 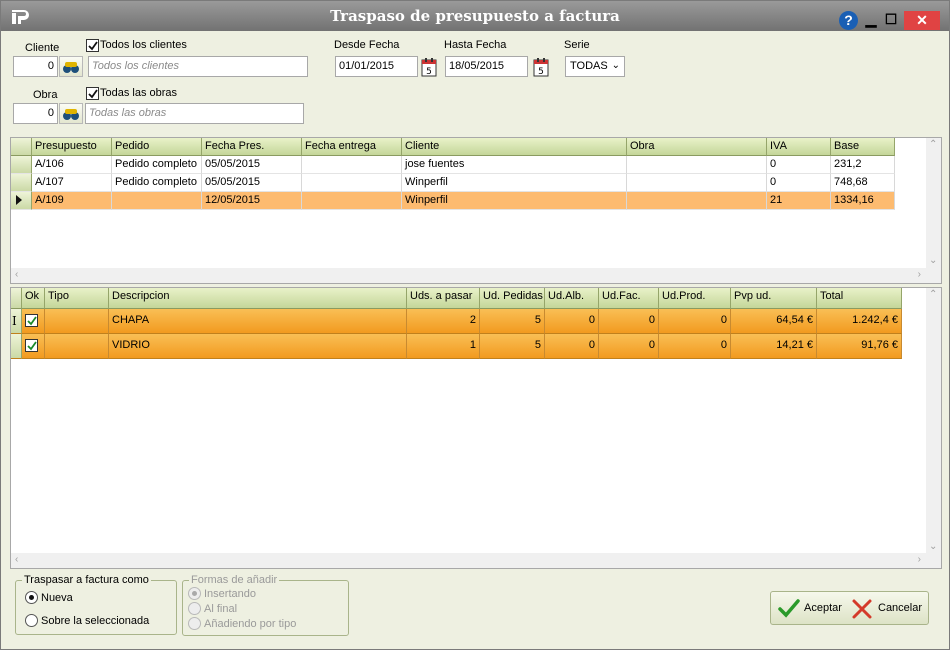 I want to click on col-header-fecha-entrega: Fecha entrega, so click(x=352, y=147).